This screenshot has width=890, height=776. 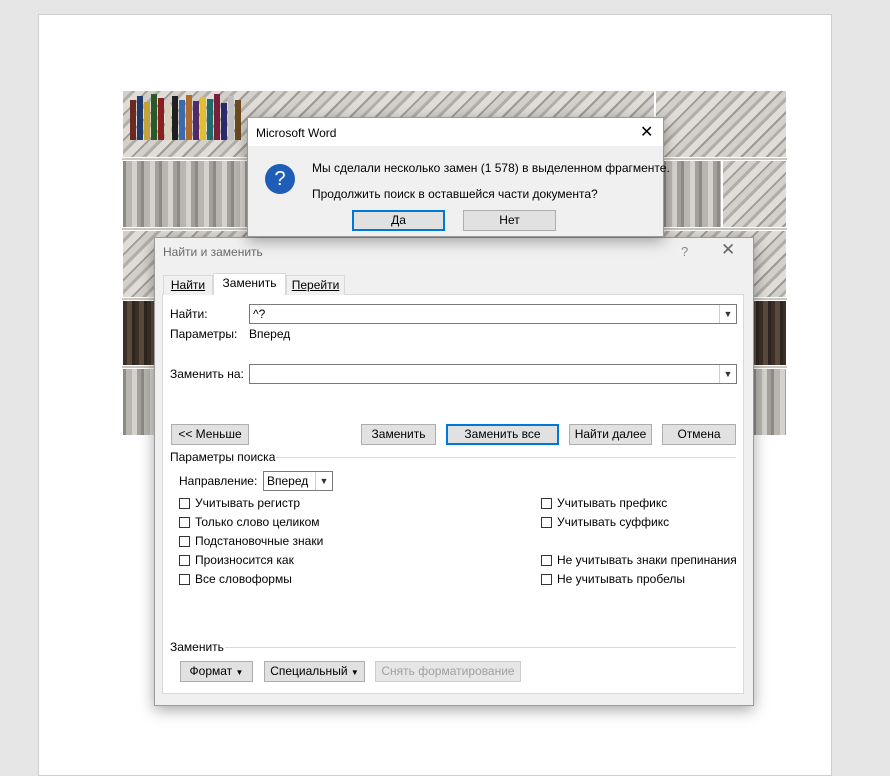 What do you see at coordinates (298, 481) in the screenshot?
I see `direction-select: Вперед ▼` at bounding box center [298, 481].